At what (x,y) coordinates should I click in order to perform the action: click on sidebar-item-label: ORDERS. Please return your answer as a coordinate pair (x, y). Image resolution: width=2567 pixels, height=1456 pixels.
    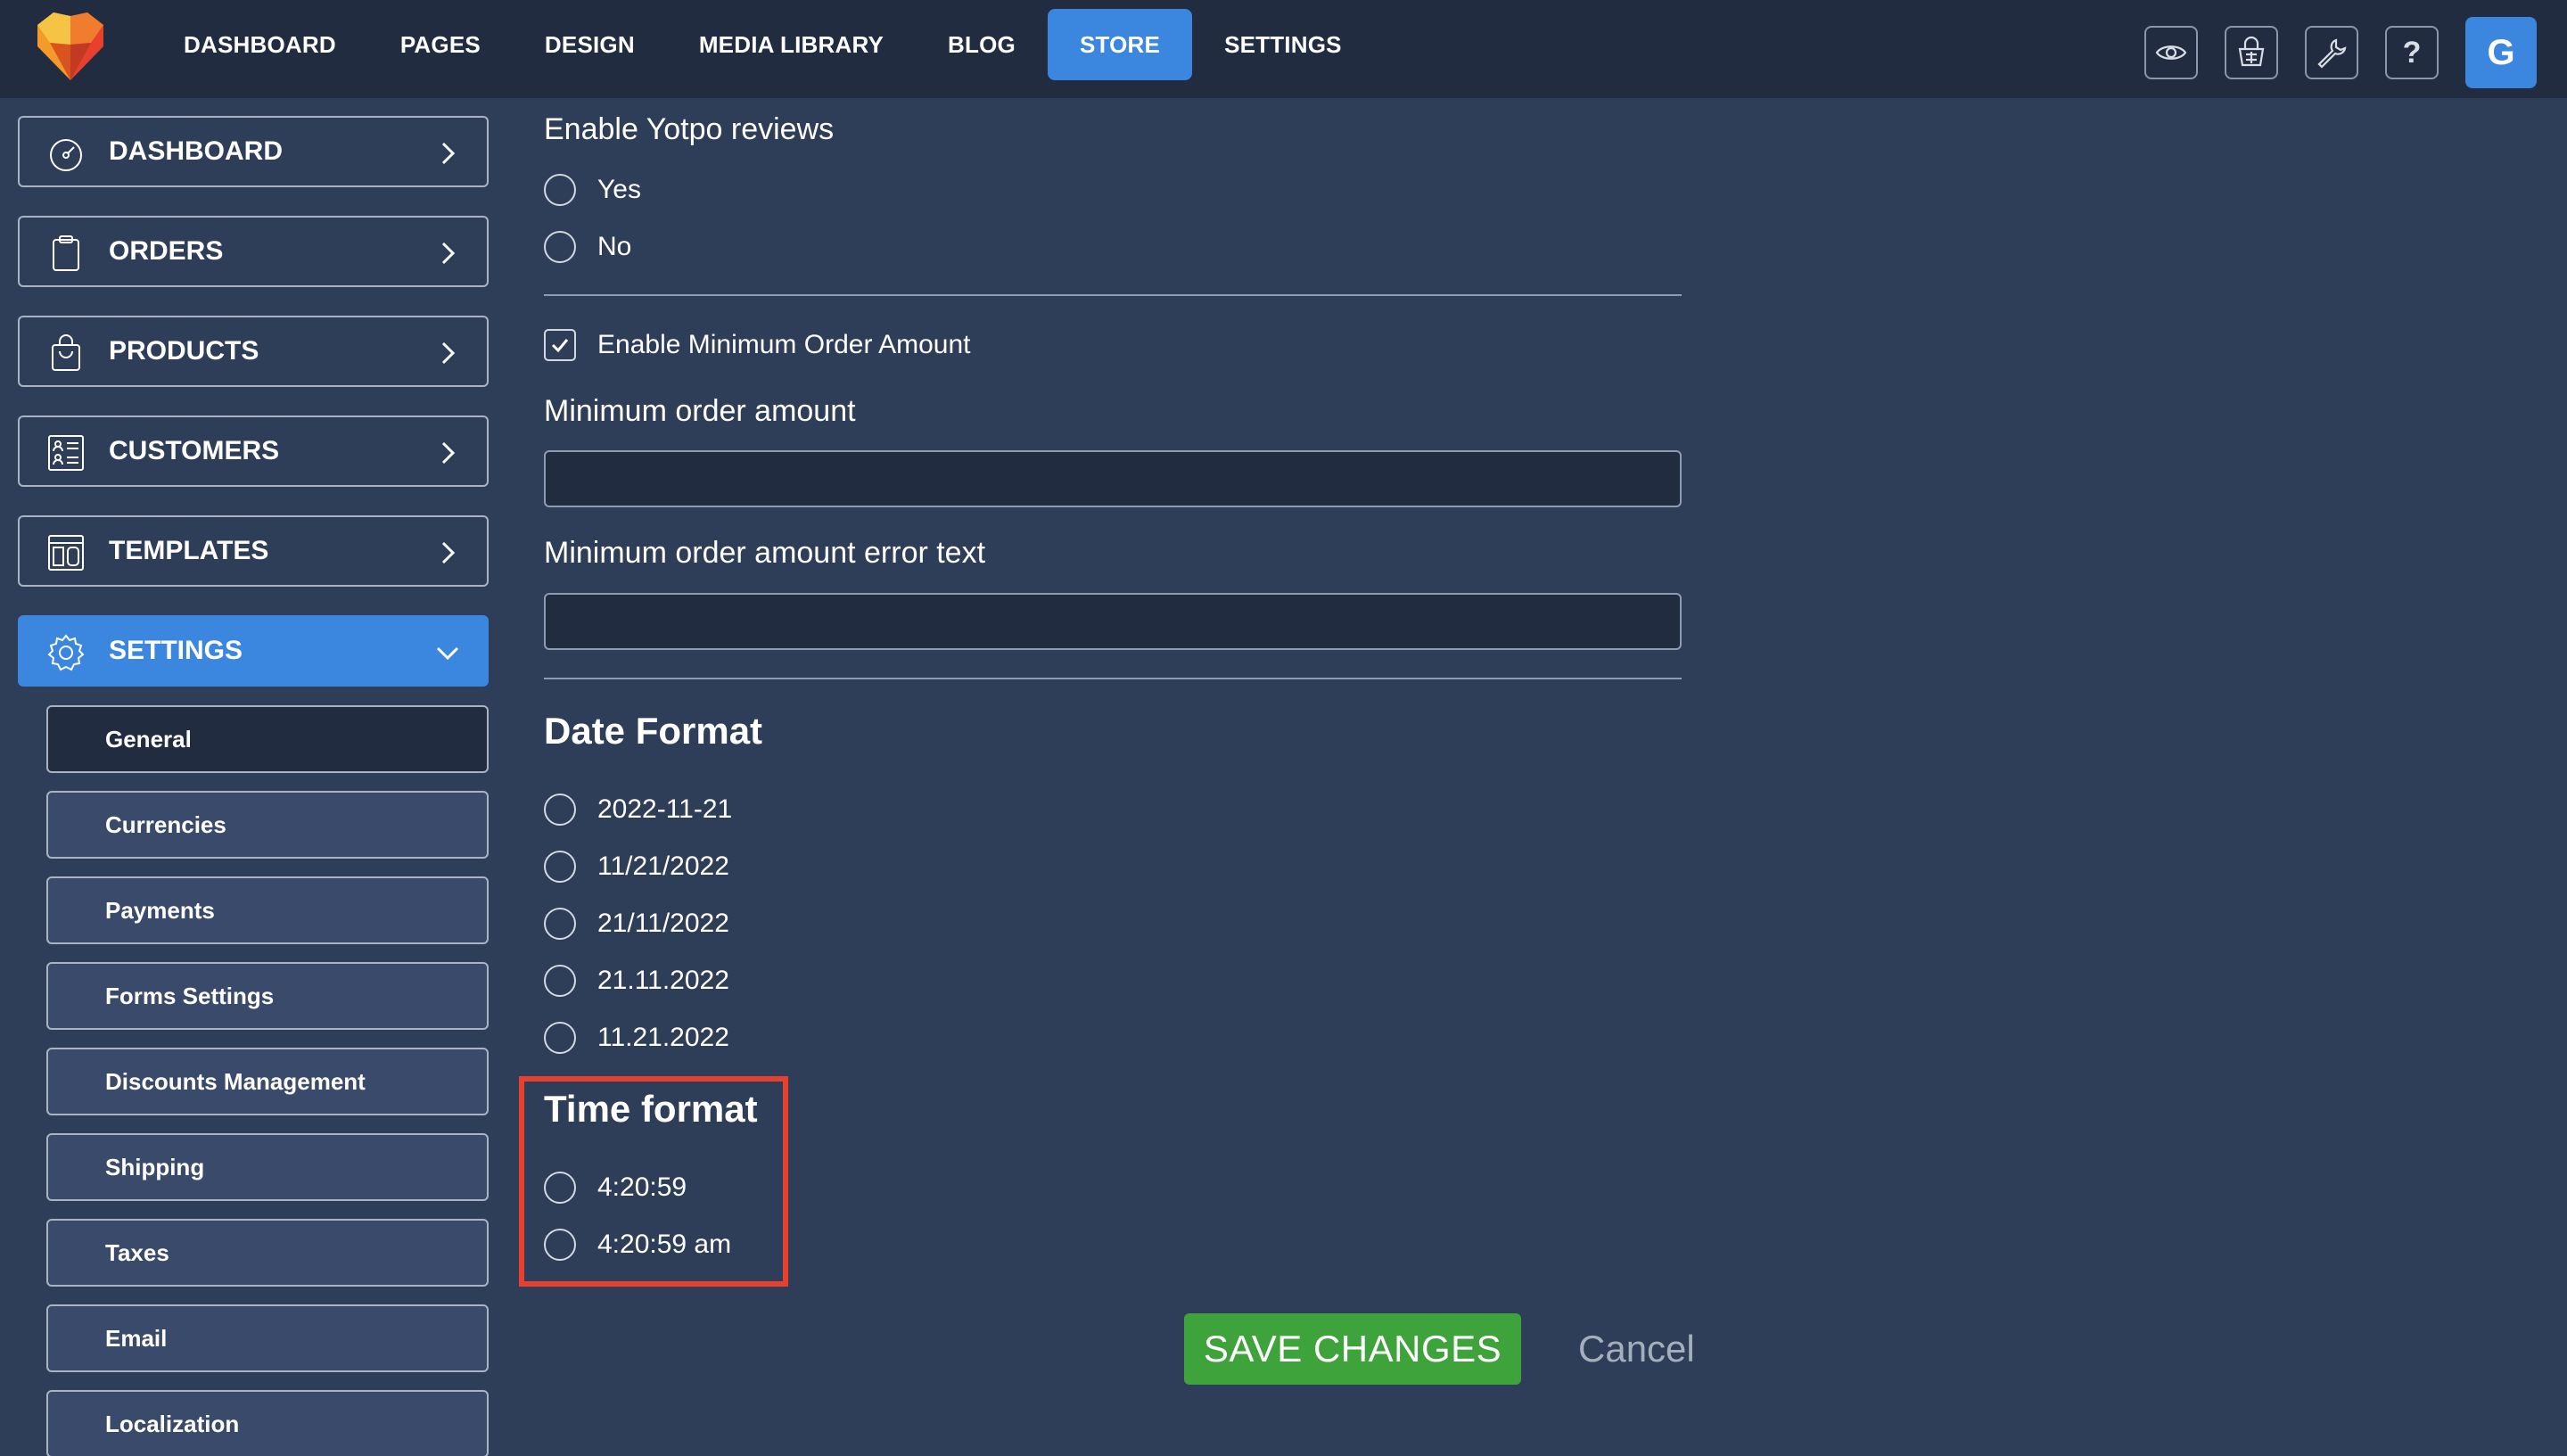
    Looking at the image, I should click on (166, 251).